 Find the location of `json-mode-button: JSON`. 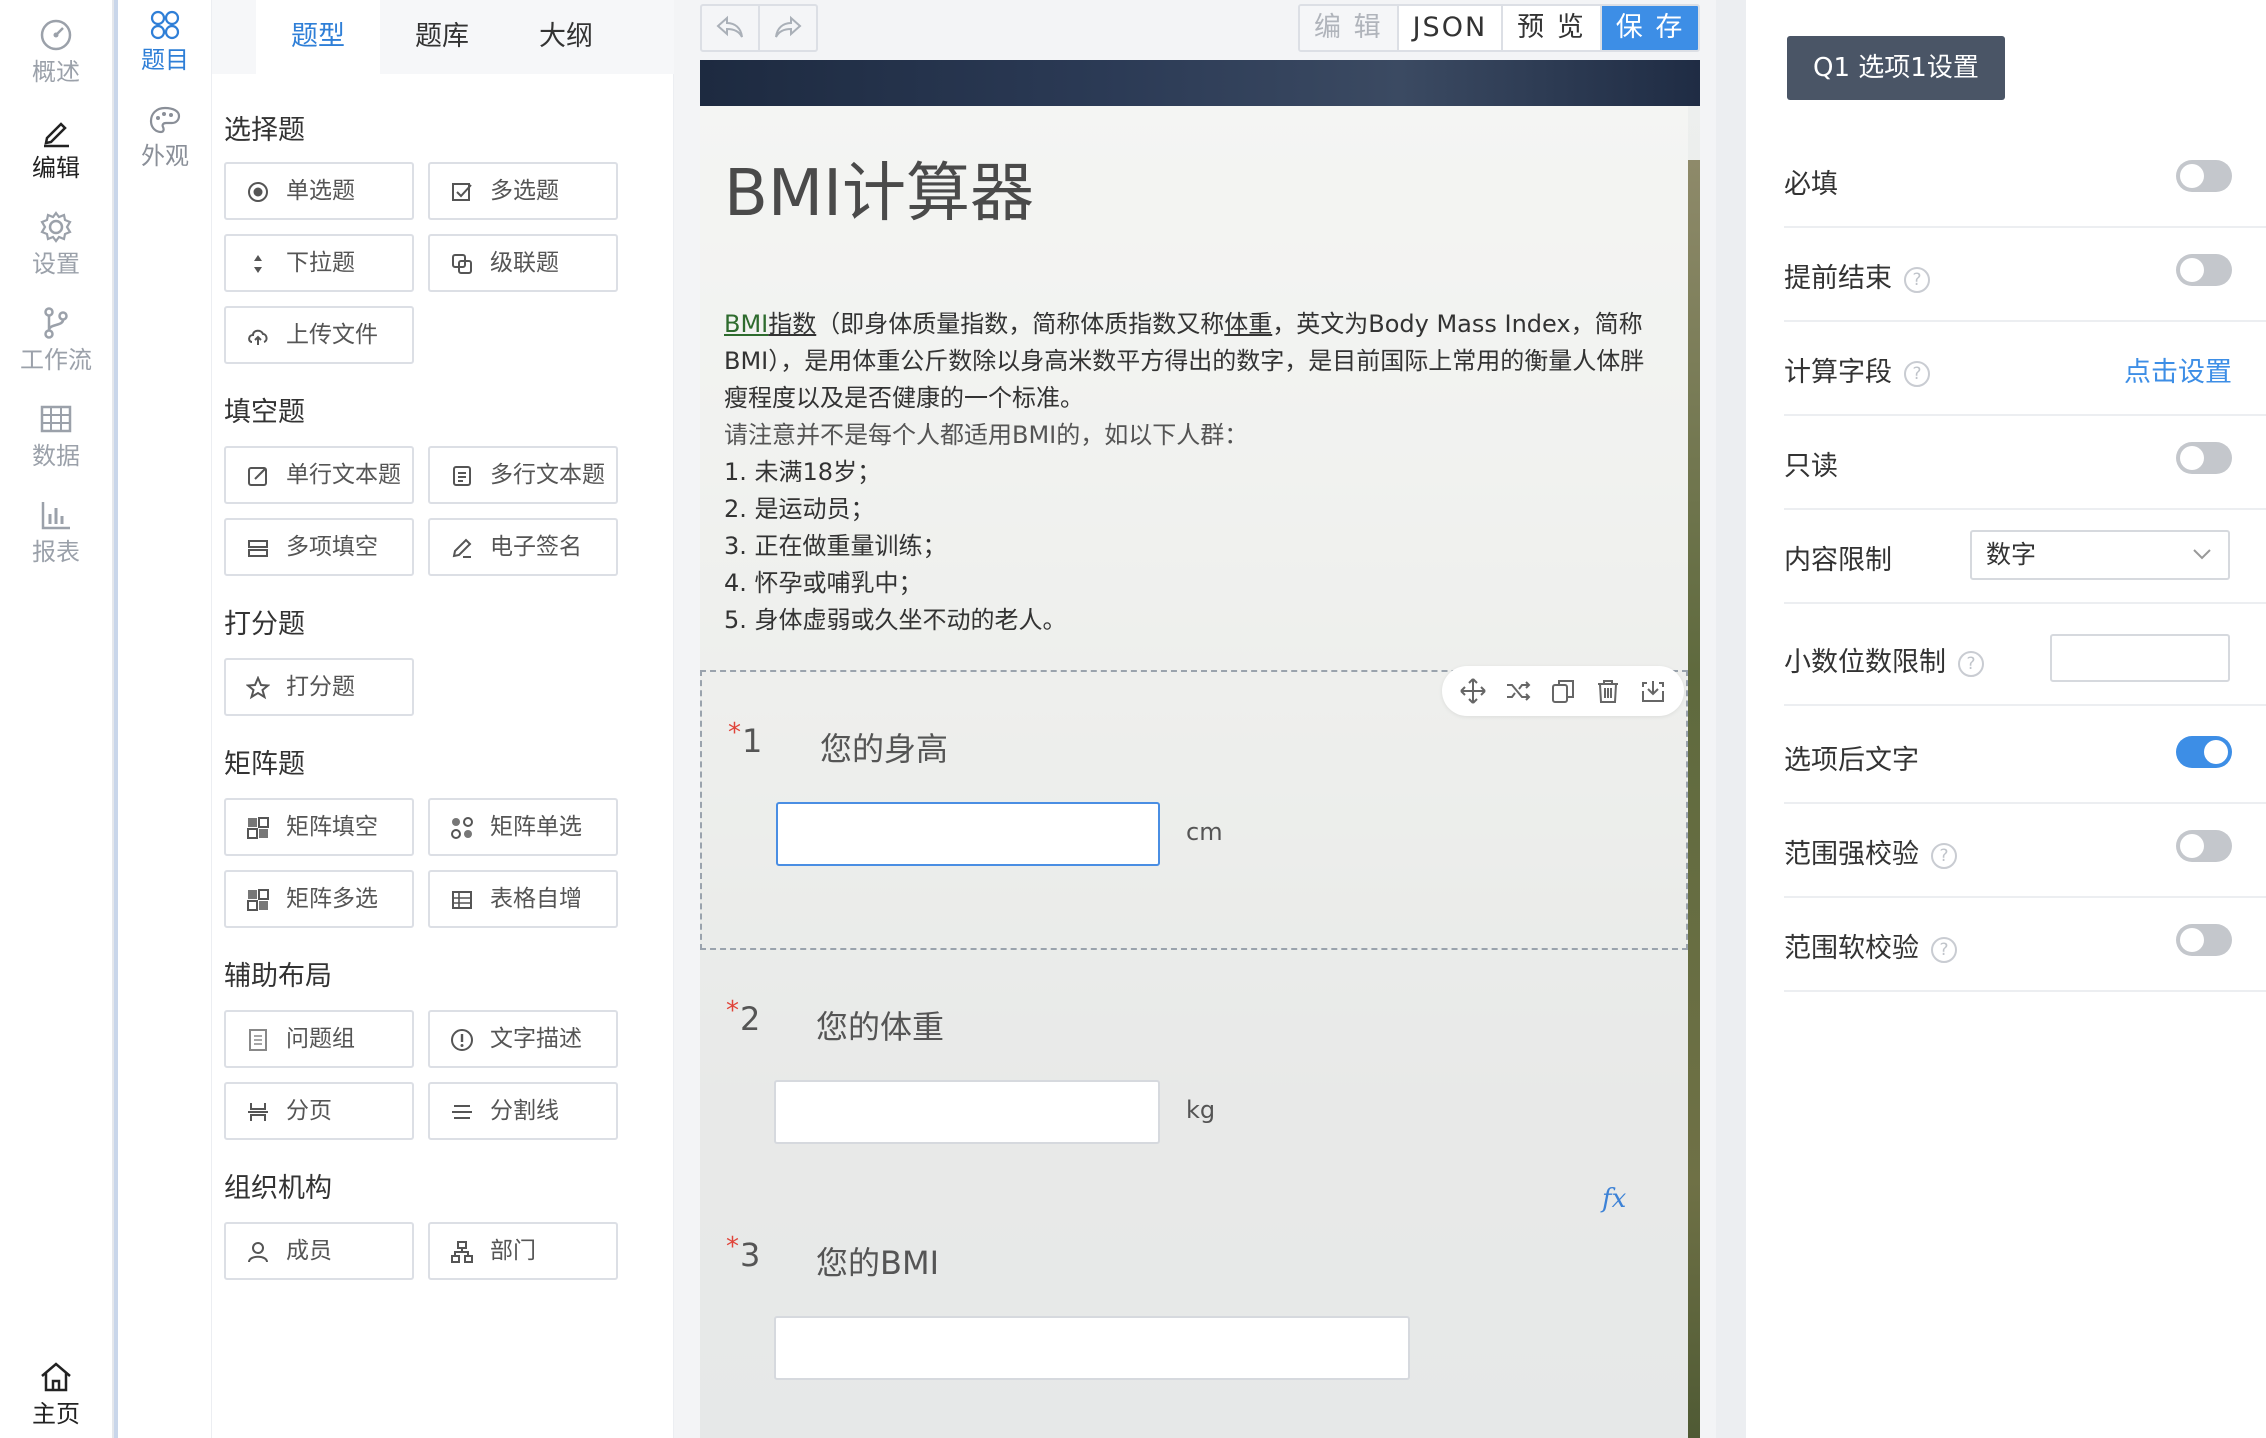

json-mode-button: JSON is located at coordinates (1449, 28).